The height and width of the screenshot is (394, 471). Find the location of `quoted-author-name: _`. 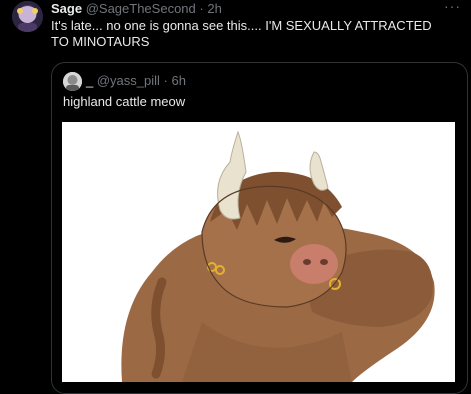

quoted-author-name: _ is located at coordinates (89, 80).